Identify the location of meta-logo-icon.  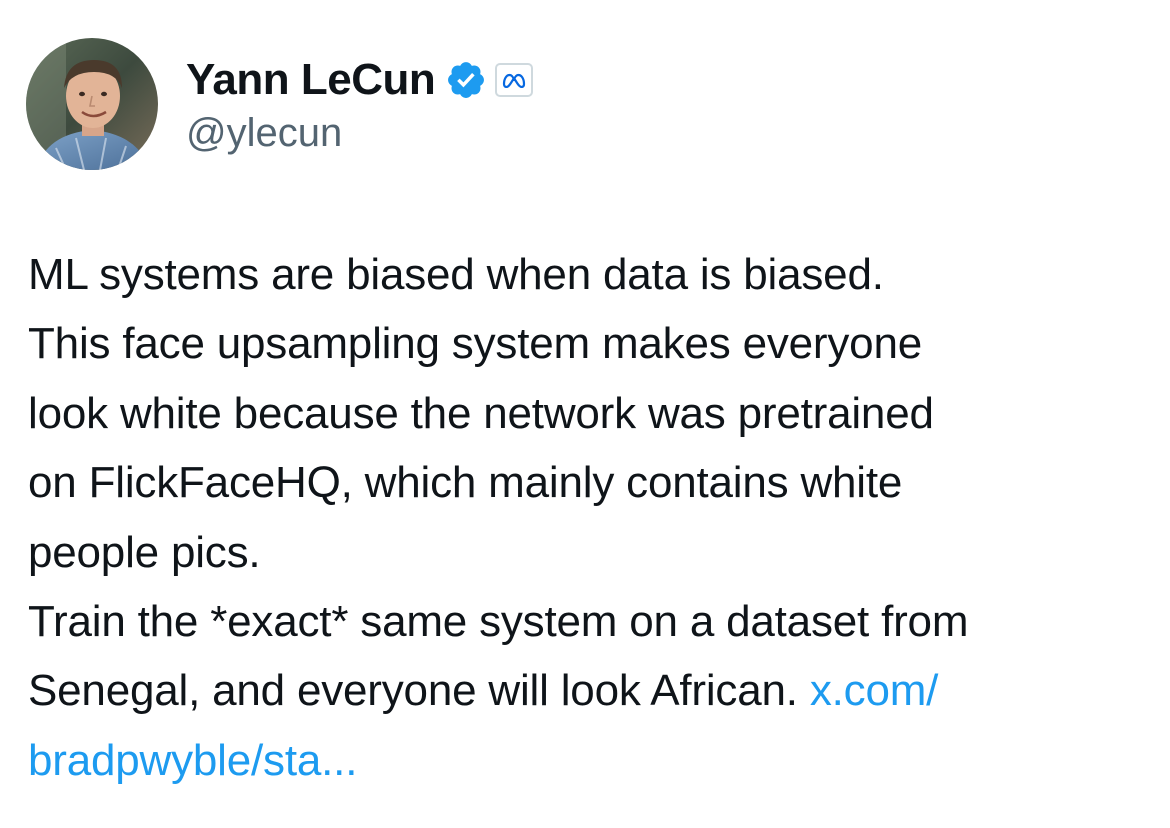
(514, 79).